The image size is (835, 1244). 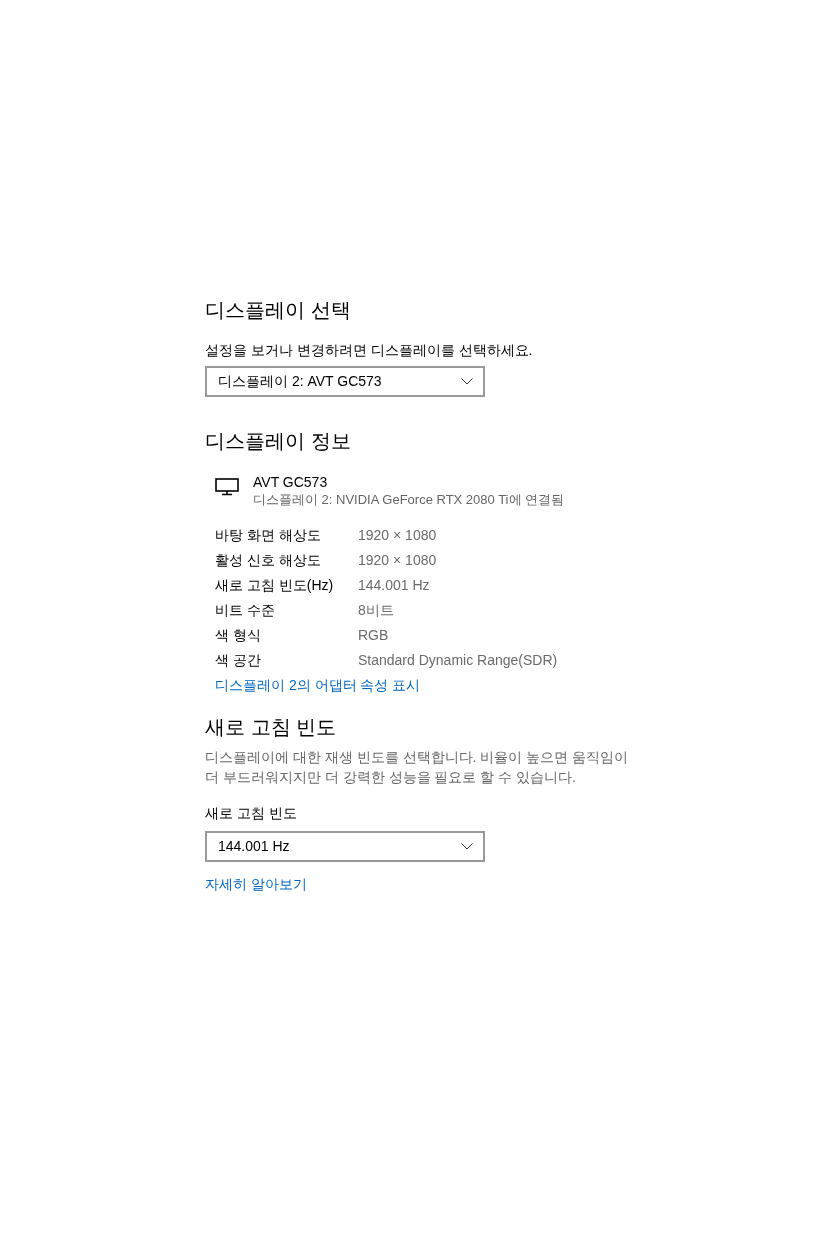 I want to click on section-title: 디스플레이 정보, so click(x=278, y=441).